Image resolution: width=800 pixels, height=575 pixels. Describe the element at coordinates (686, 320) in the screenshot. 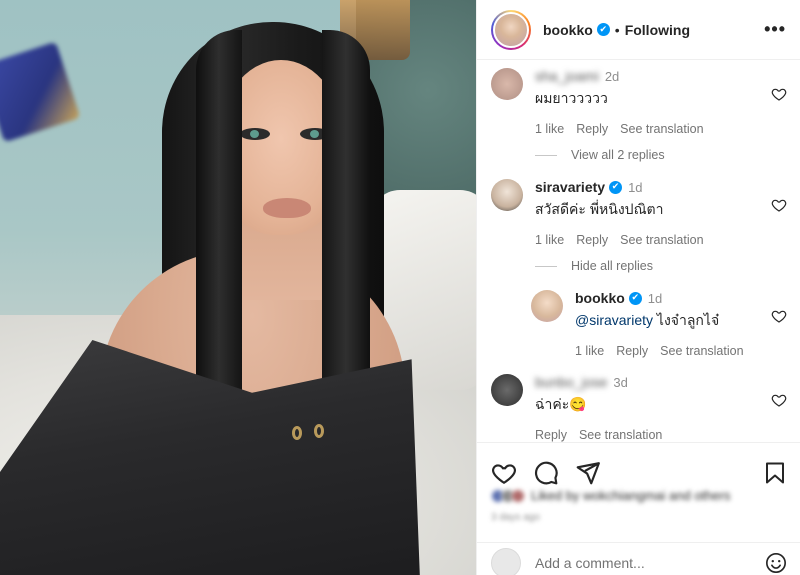

I see `comment-text-body: ไงจ๋าลูกไจ๋` at that location.